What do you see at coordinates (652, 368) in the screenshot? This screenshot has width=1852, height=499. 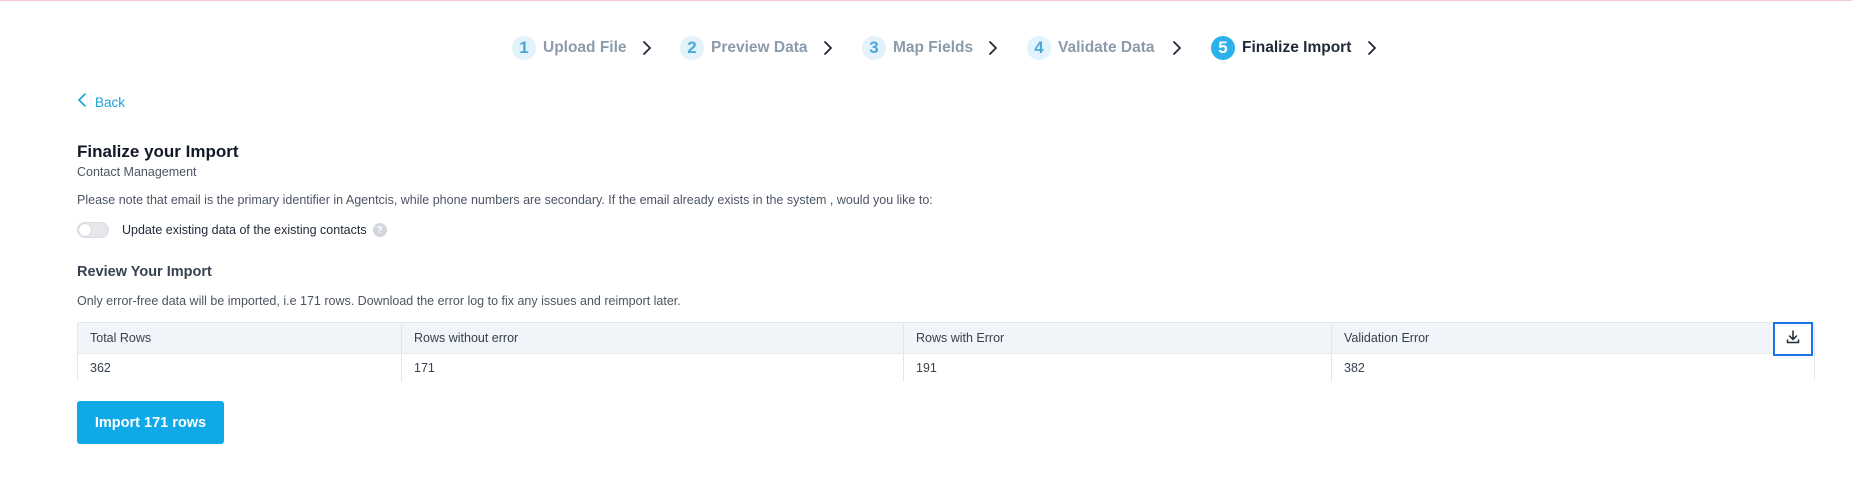 I see `cell-rows-without-error: 171` at bounding box center [652, 368].